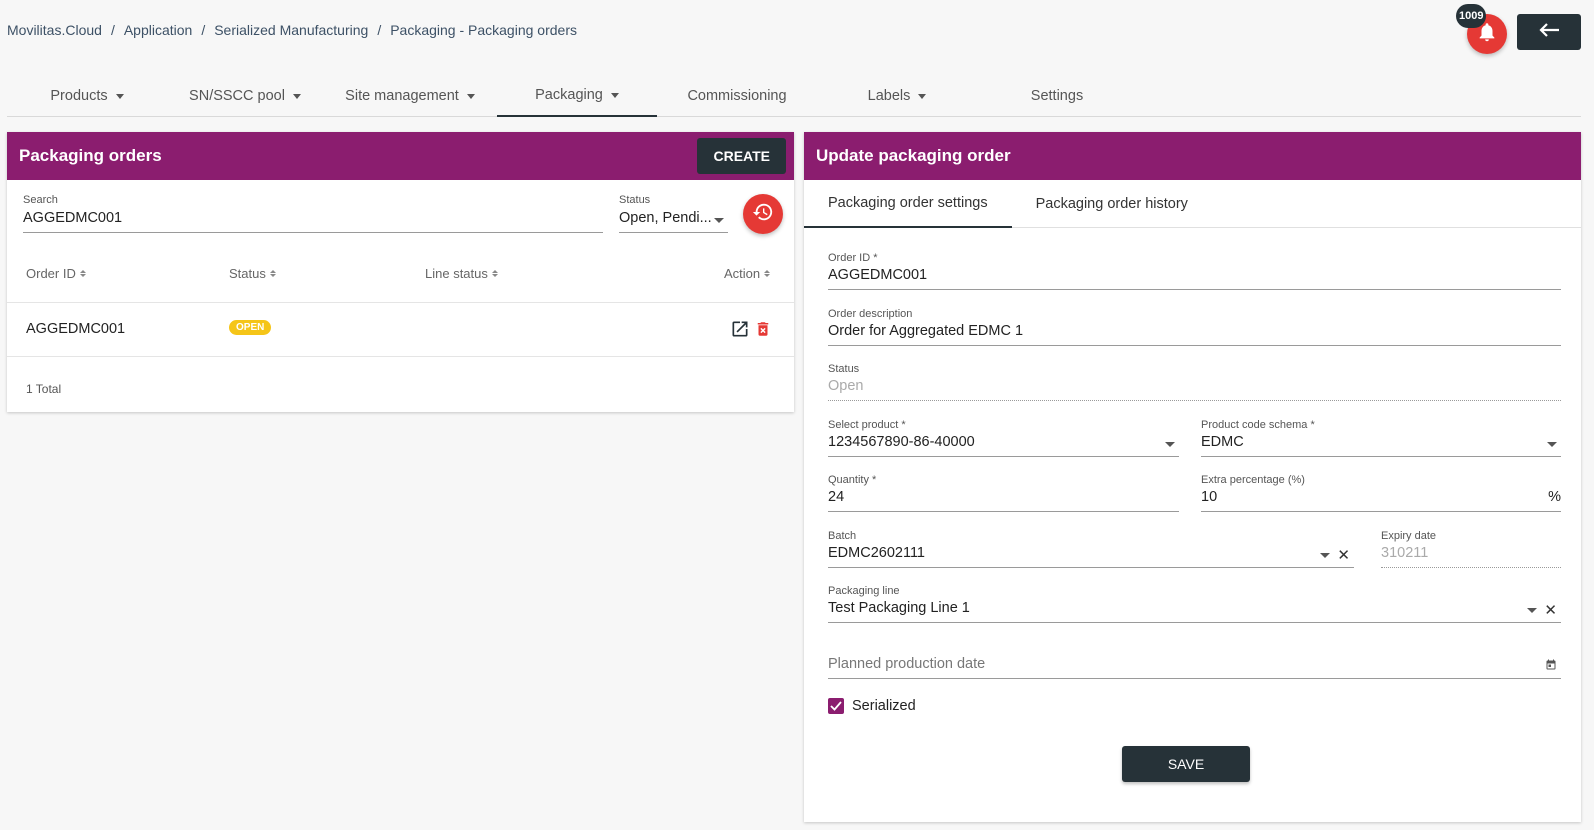  Describe the element at coordinates (1003, 439) in the screenshot. I see `select-product-field: Select product * 1234567890-86-40000` at that location.